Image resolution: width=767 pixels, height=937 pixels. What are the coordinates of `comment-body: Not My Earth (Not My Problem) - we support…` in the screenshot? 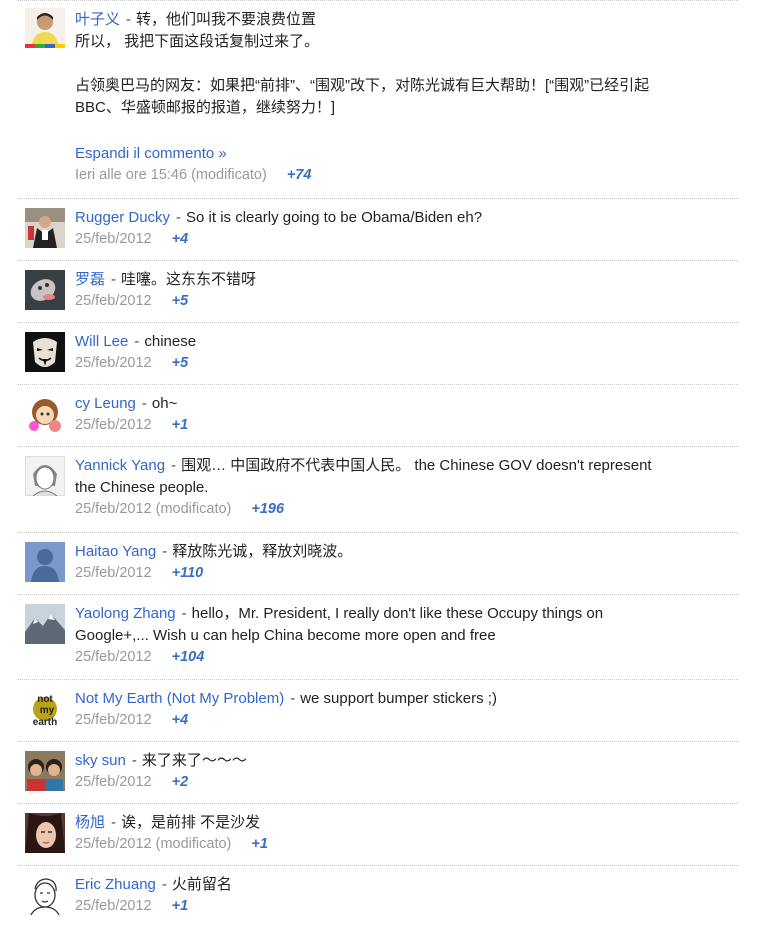 It's located at (407, 705).